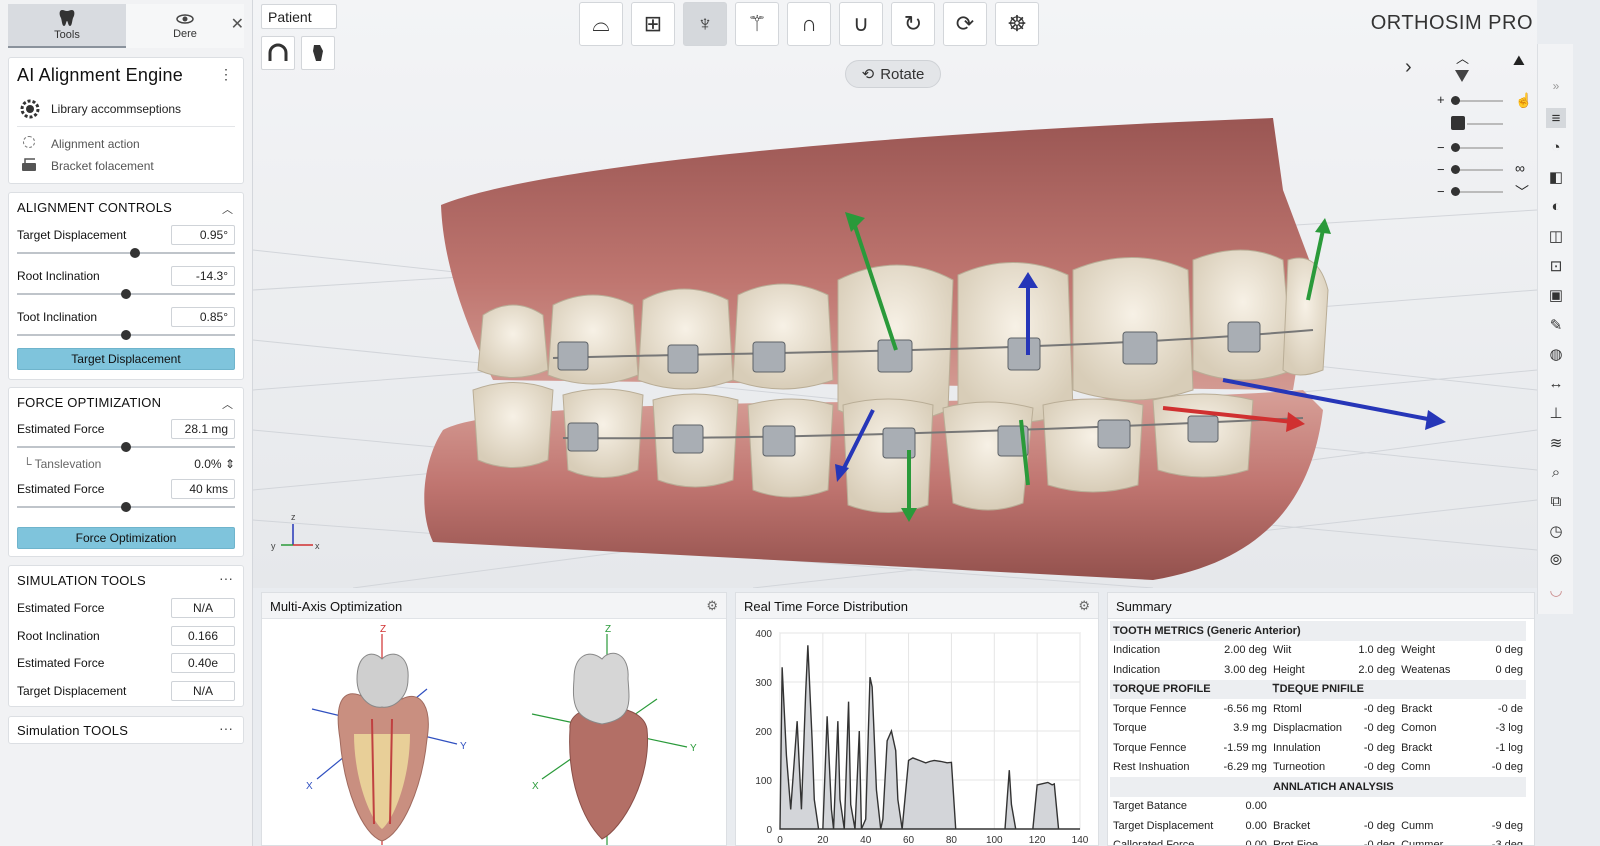 Image resolution: width=1600 pixels, height=846 pixels. I want to click on infinity-icon: ∞, so click(1520, 168).